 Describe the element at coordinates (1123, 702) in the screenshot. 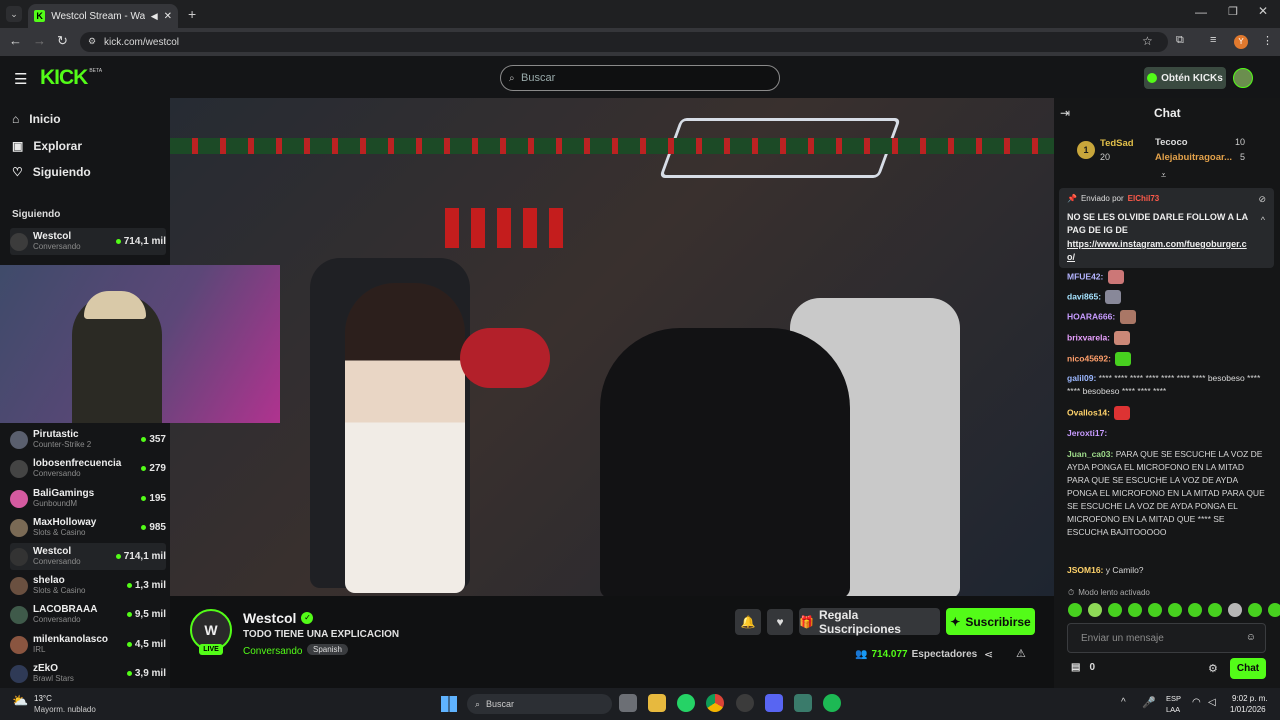

I see `tray-chevron-icon: ^` at that location.